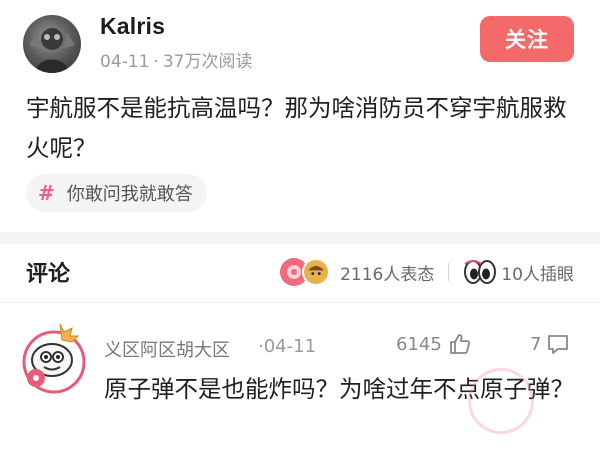 This screenshot has height=465, width=600. I want to click on author-avatar, so click(52, 44).